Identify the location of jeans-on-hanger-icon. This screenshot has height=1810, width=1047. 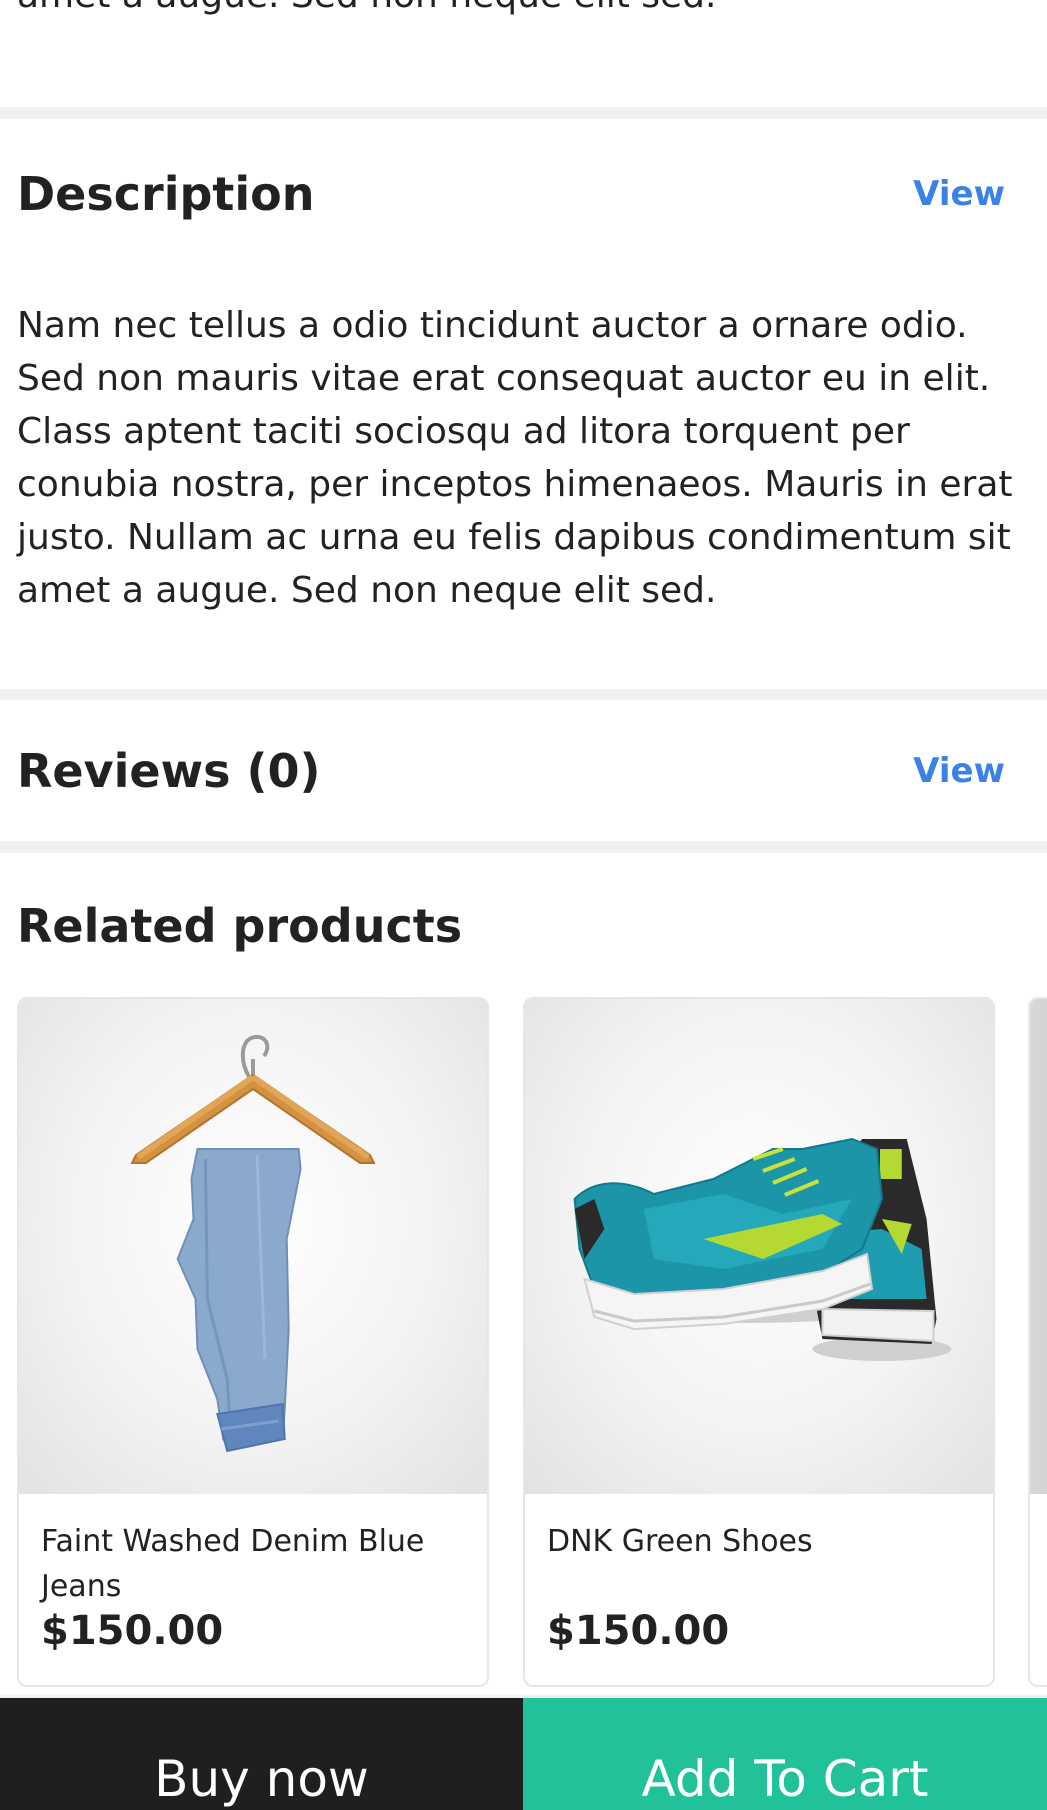
(253, 1243).